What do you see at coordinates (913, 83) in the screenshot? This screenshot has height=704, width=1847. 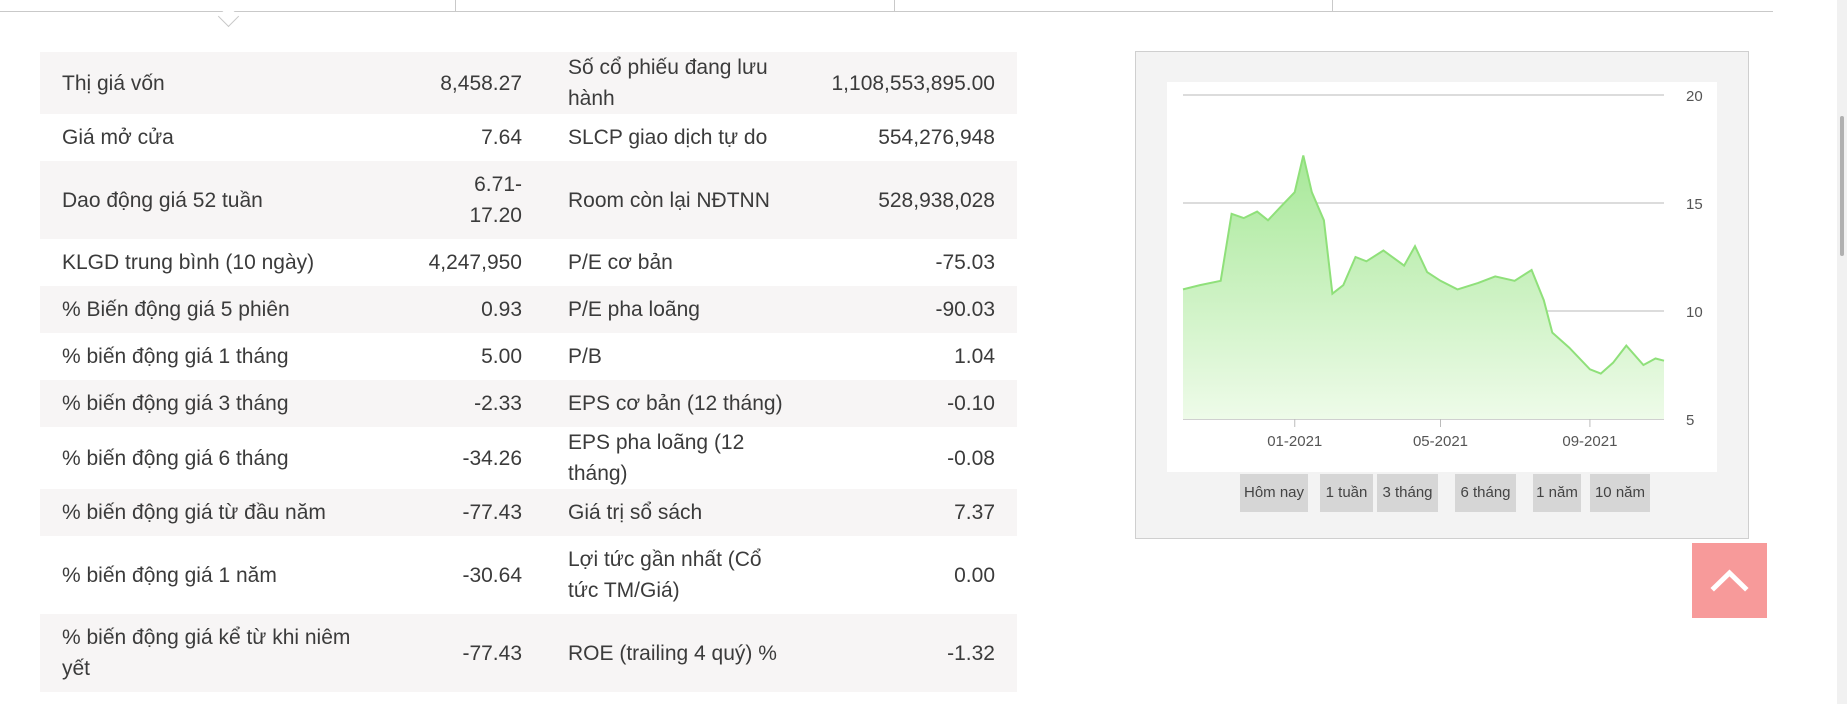 I see `stat-value: 1,108,553,895.00` at bounding box center [913, 83].